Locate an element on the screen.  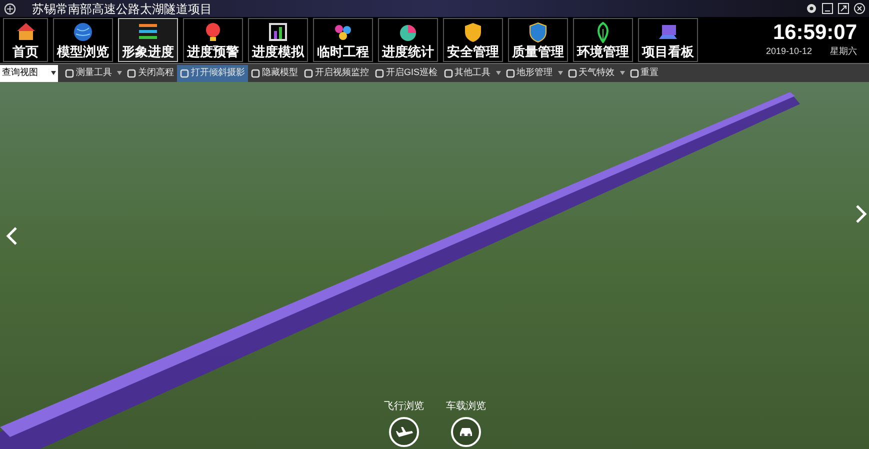
clock-weekday: 星期六 is located at coordinates (843, 51).